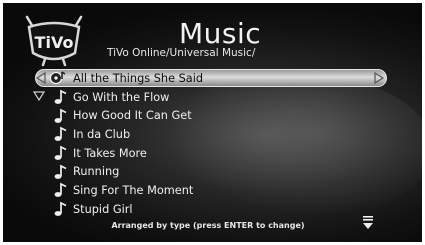 Image resolution: width=425 pixels, height=245 pixels. Describe the element at coordinates (132, 116) in the screenshot. I see `song-label: How Good It Can Get` at that location.